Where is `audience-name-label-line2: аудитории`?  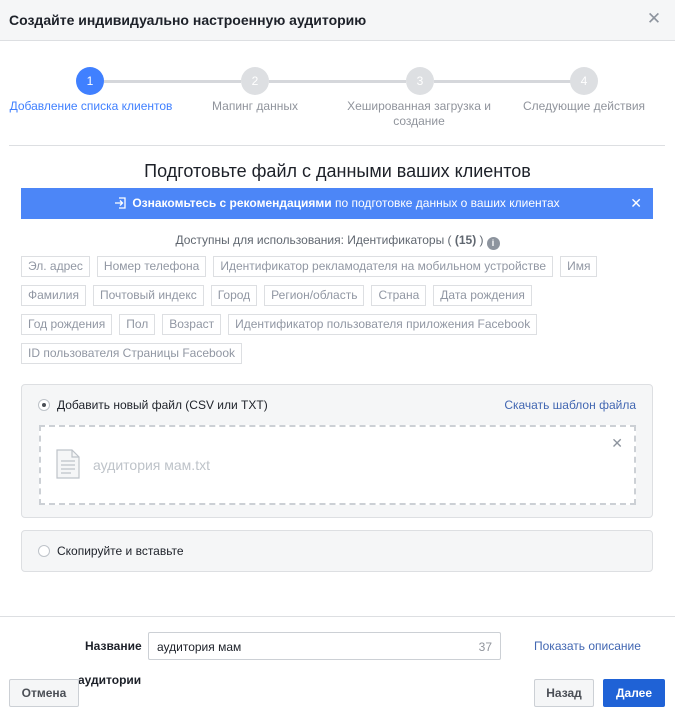
audience-name-label-line2: аудитории is located at coordinates (110, 680).